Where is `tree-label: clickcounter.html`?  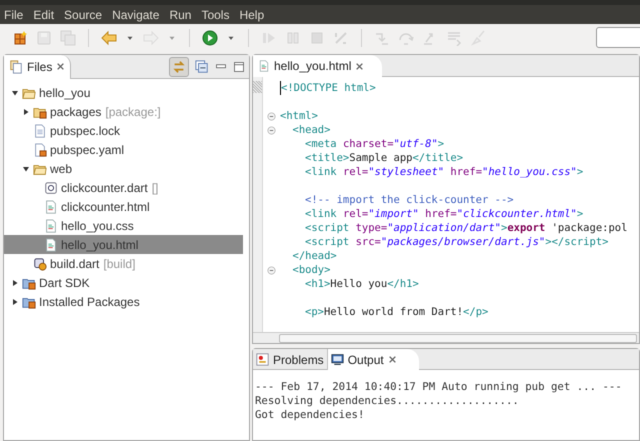
tree-label: clickcounter.html is located at coordinates (105, 207).